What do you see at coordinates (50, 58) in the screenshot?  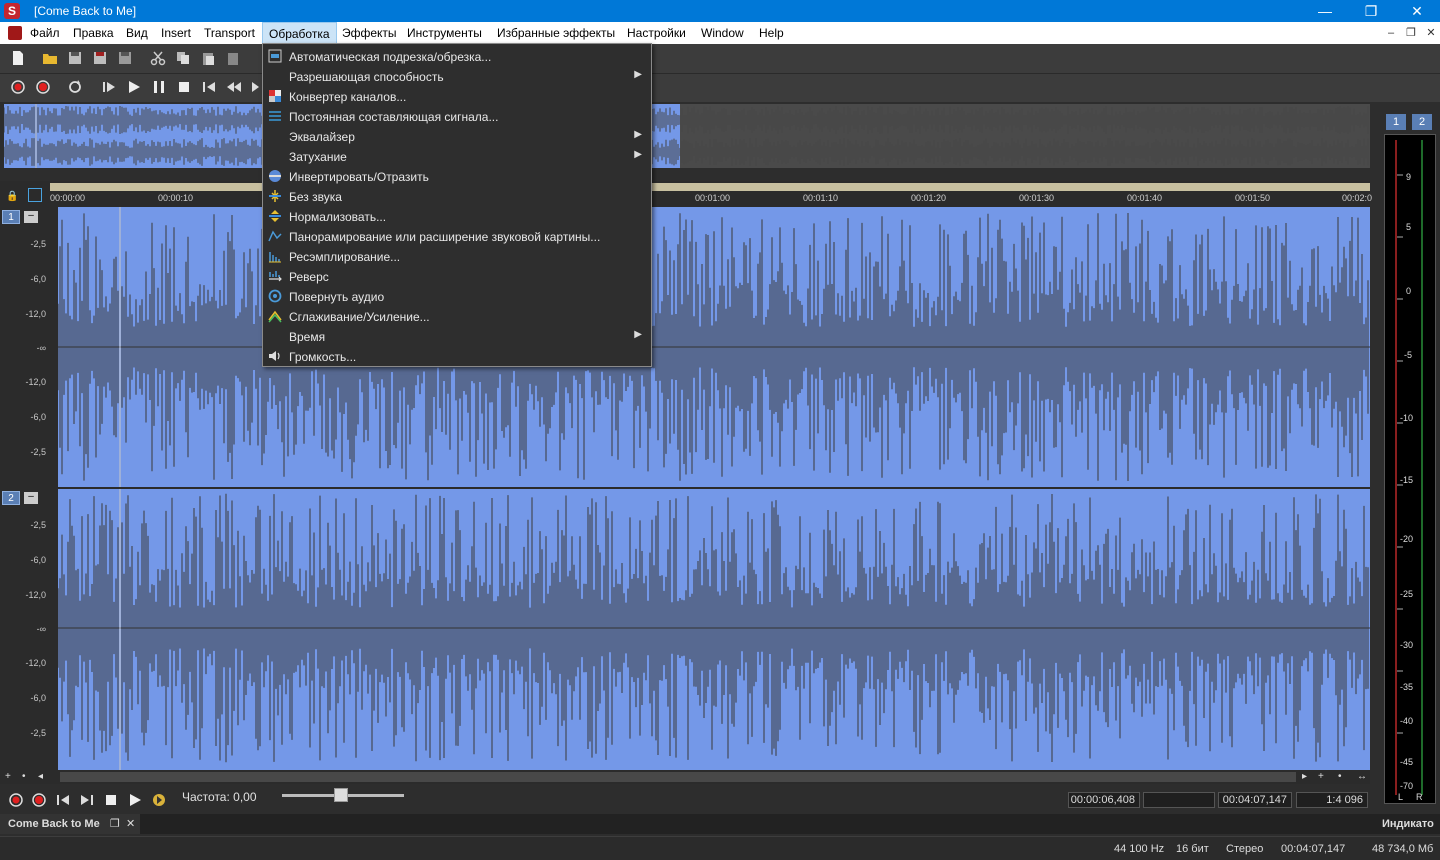 I see `open-folder-icon` at bounding box center [50, 58].